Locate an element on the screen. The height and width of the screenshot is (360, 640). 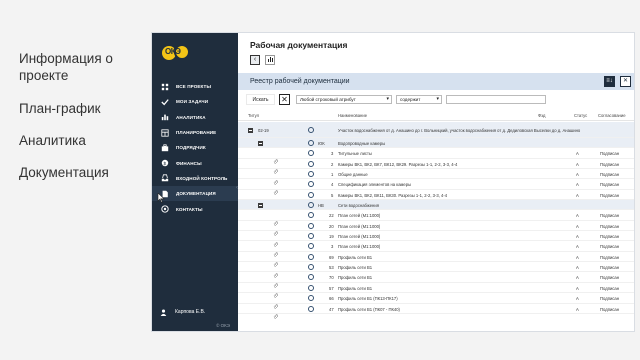
table-row: 47 Профиль сети В1 (ПК07 - ПК40) А Подписан is located at coordinates (436, 311).